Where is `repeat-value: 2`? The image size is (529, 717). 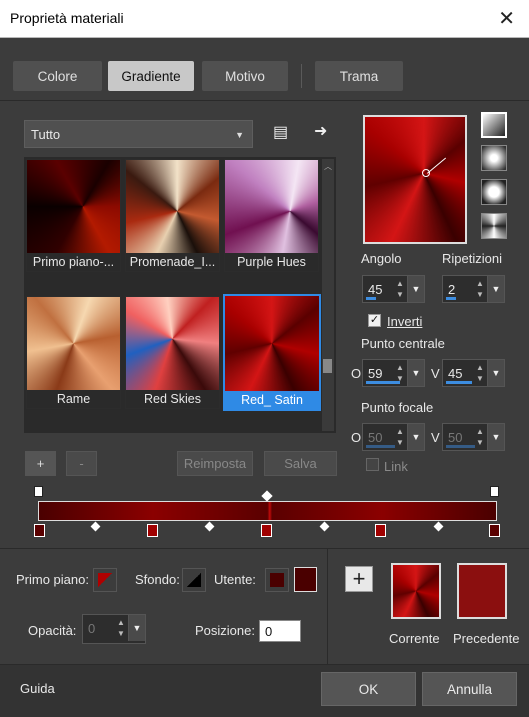
repeat-value: 2 is located at coordinates (452, 289).